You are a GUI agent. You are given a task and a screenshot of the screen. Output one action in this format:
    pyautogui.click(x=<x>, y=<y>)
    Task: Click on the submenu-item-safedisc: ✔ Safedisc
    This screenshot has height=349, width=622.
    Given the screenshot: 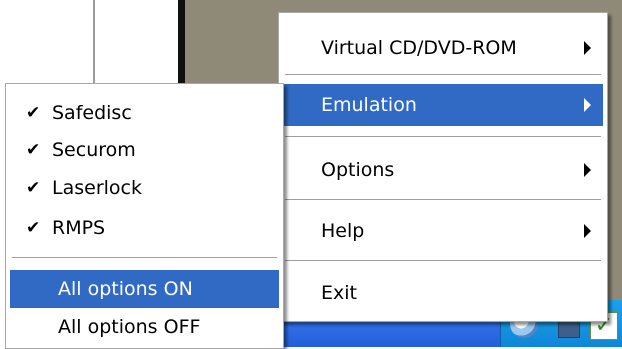 What is the action you would take?
    pyautogui.click(x=144, y=113)
    